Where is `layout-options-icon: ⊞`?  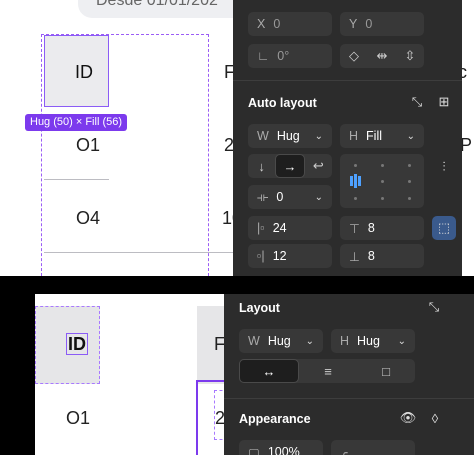
layout-options-icon: ⊞ is located at coordinates (444, 102).